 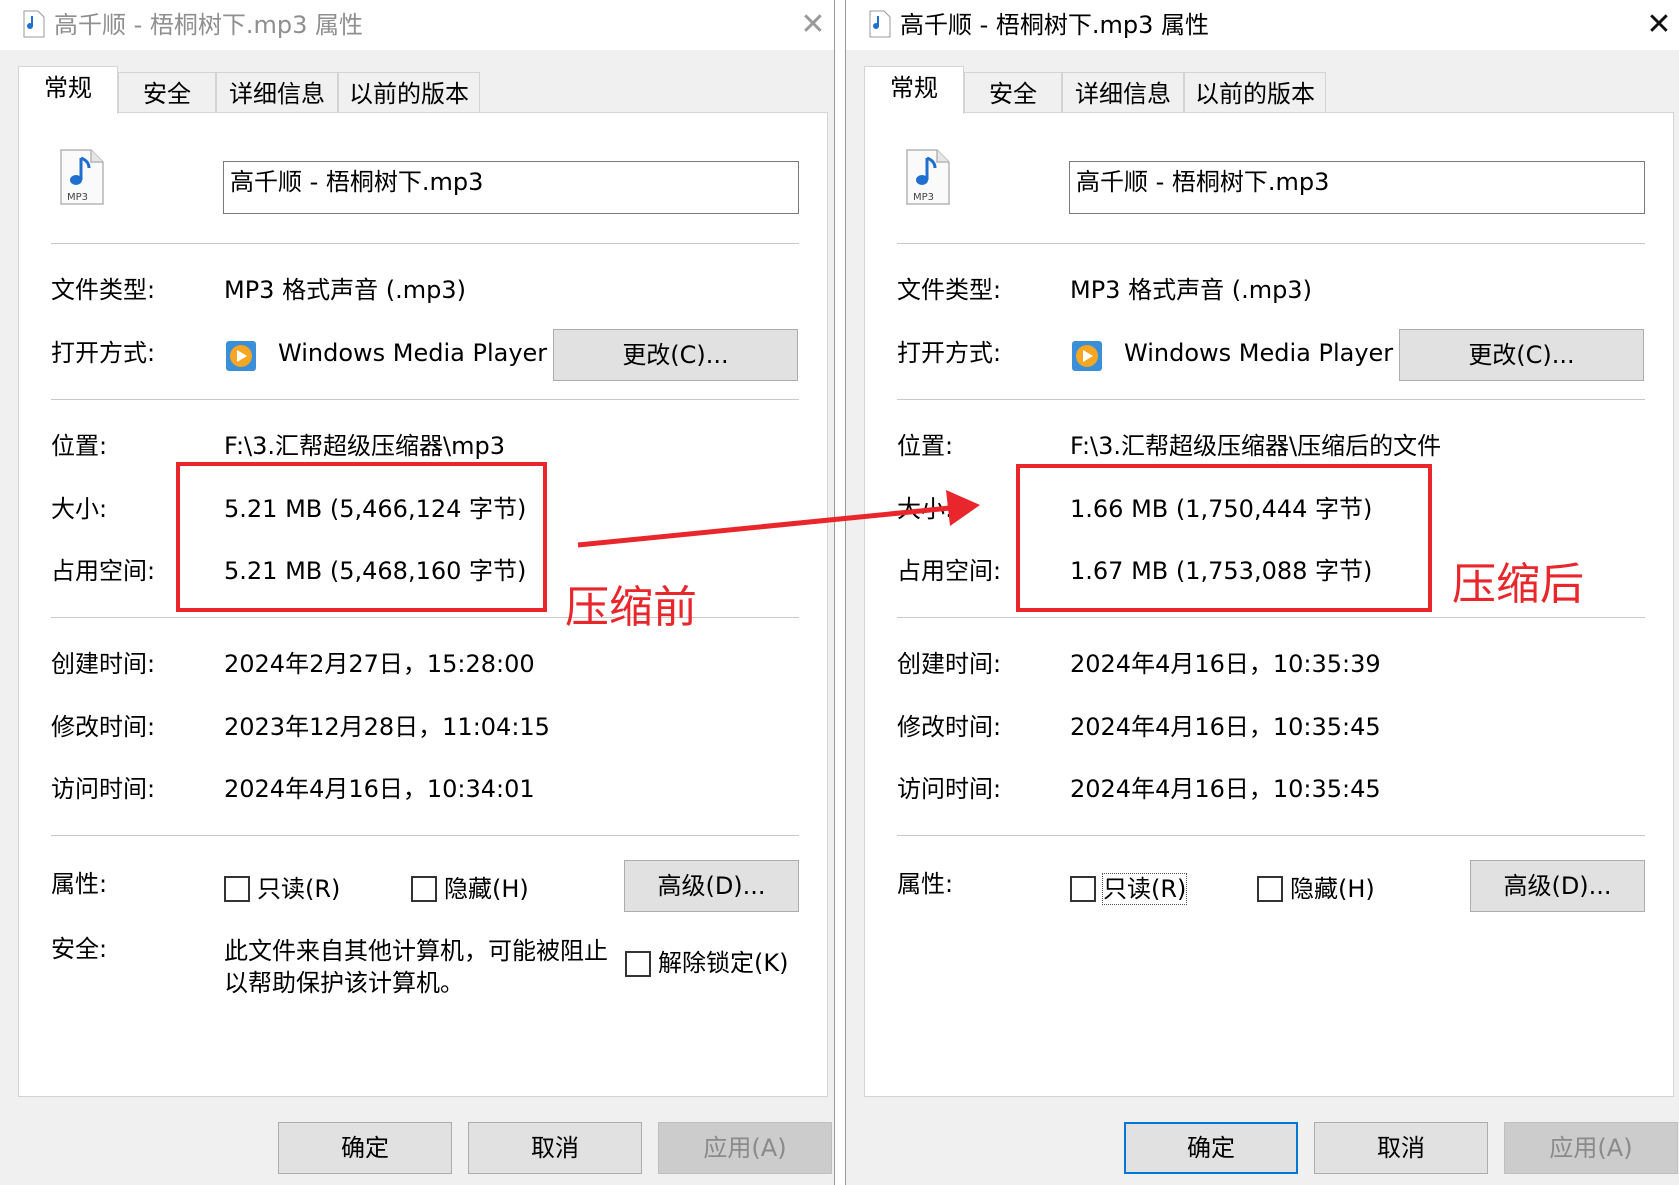 What do you see at coordinates (79, 949) in the screenshot?
I see `security-label: 安全:` at bounding box center [79, 949].